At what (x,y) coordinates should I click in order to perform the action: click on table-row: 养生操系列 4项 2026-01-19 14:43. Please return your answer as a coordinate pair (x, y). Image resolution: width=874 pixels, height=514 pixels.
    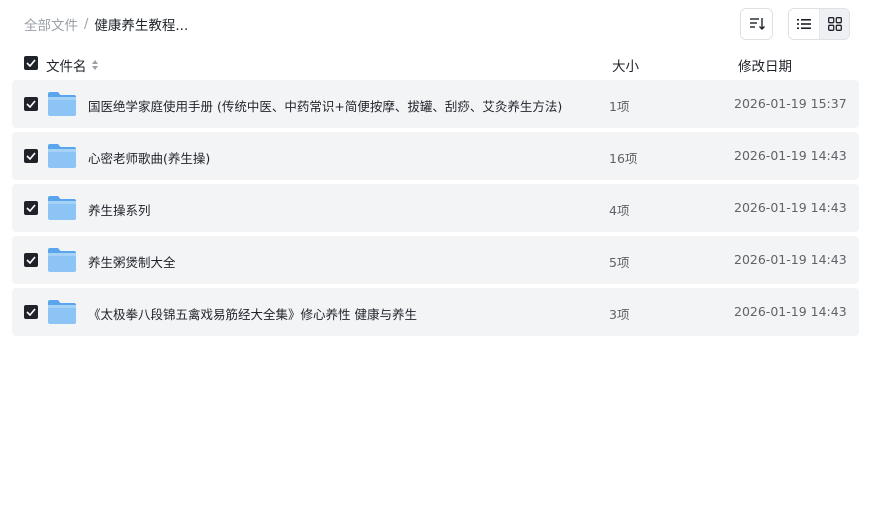
    Looking at the image, I should click on (435, 208).